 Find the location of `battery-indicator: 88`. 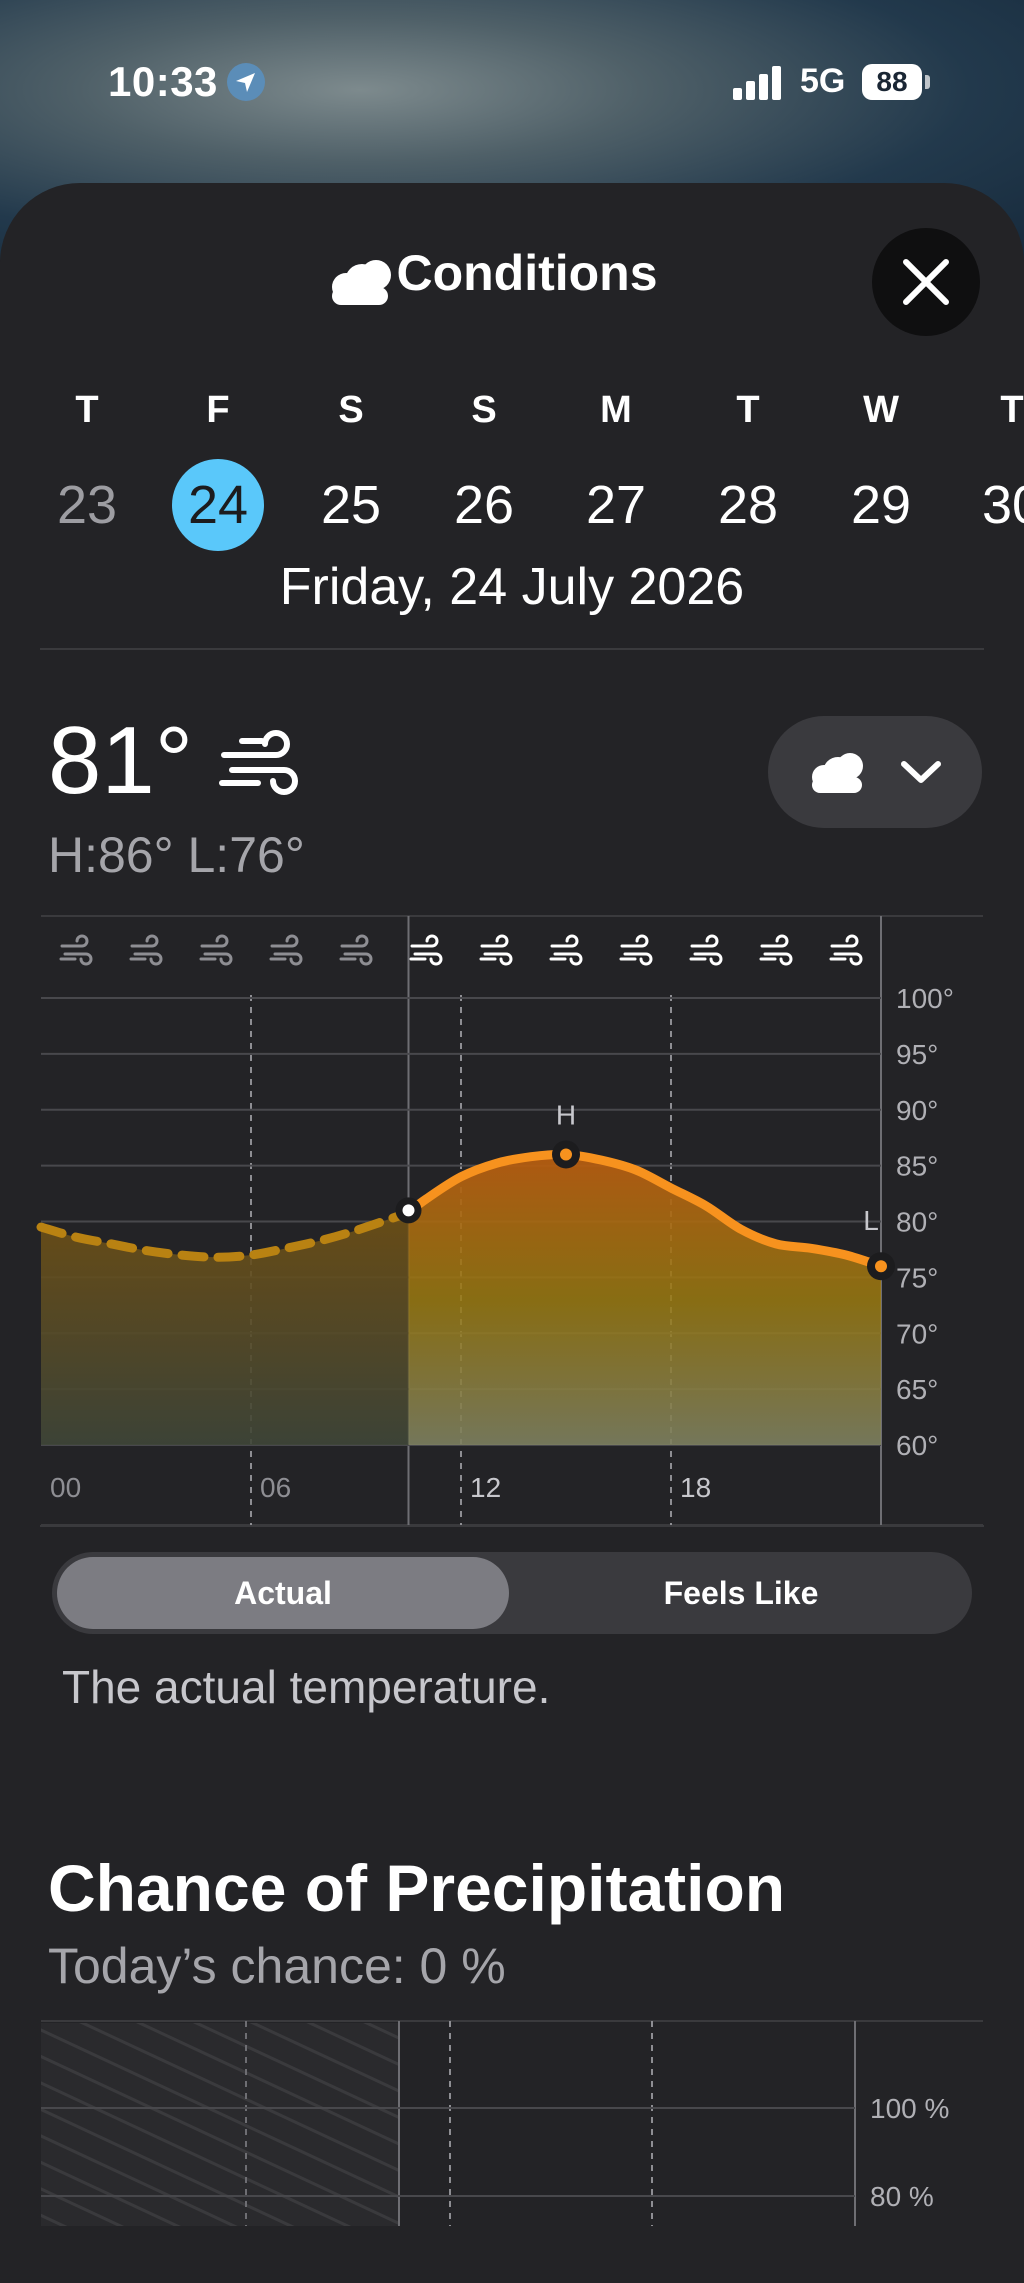

battery-indicator: 88 is located at coordinates (892, 82).